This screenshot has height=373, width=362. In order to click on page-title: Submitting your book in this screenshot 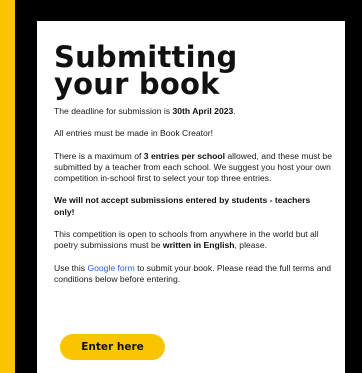, I will do `click(146, 70)`.